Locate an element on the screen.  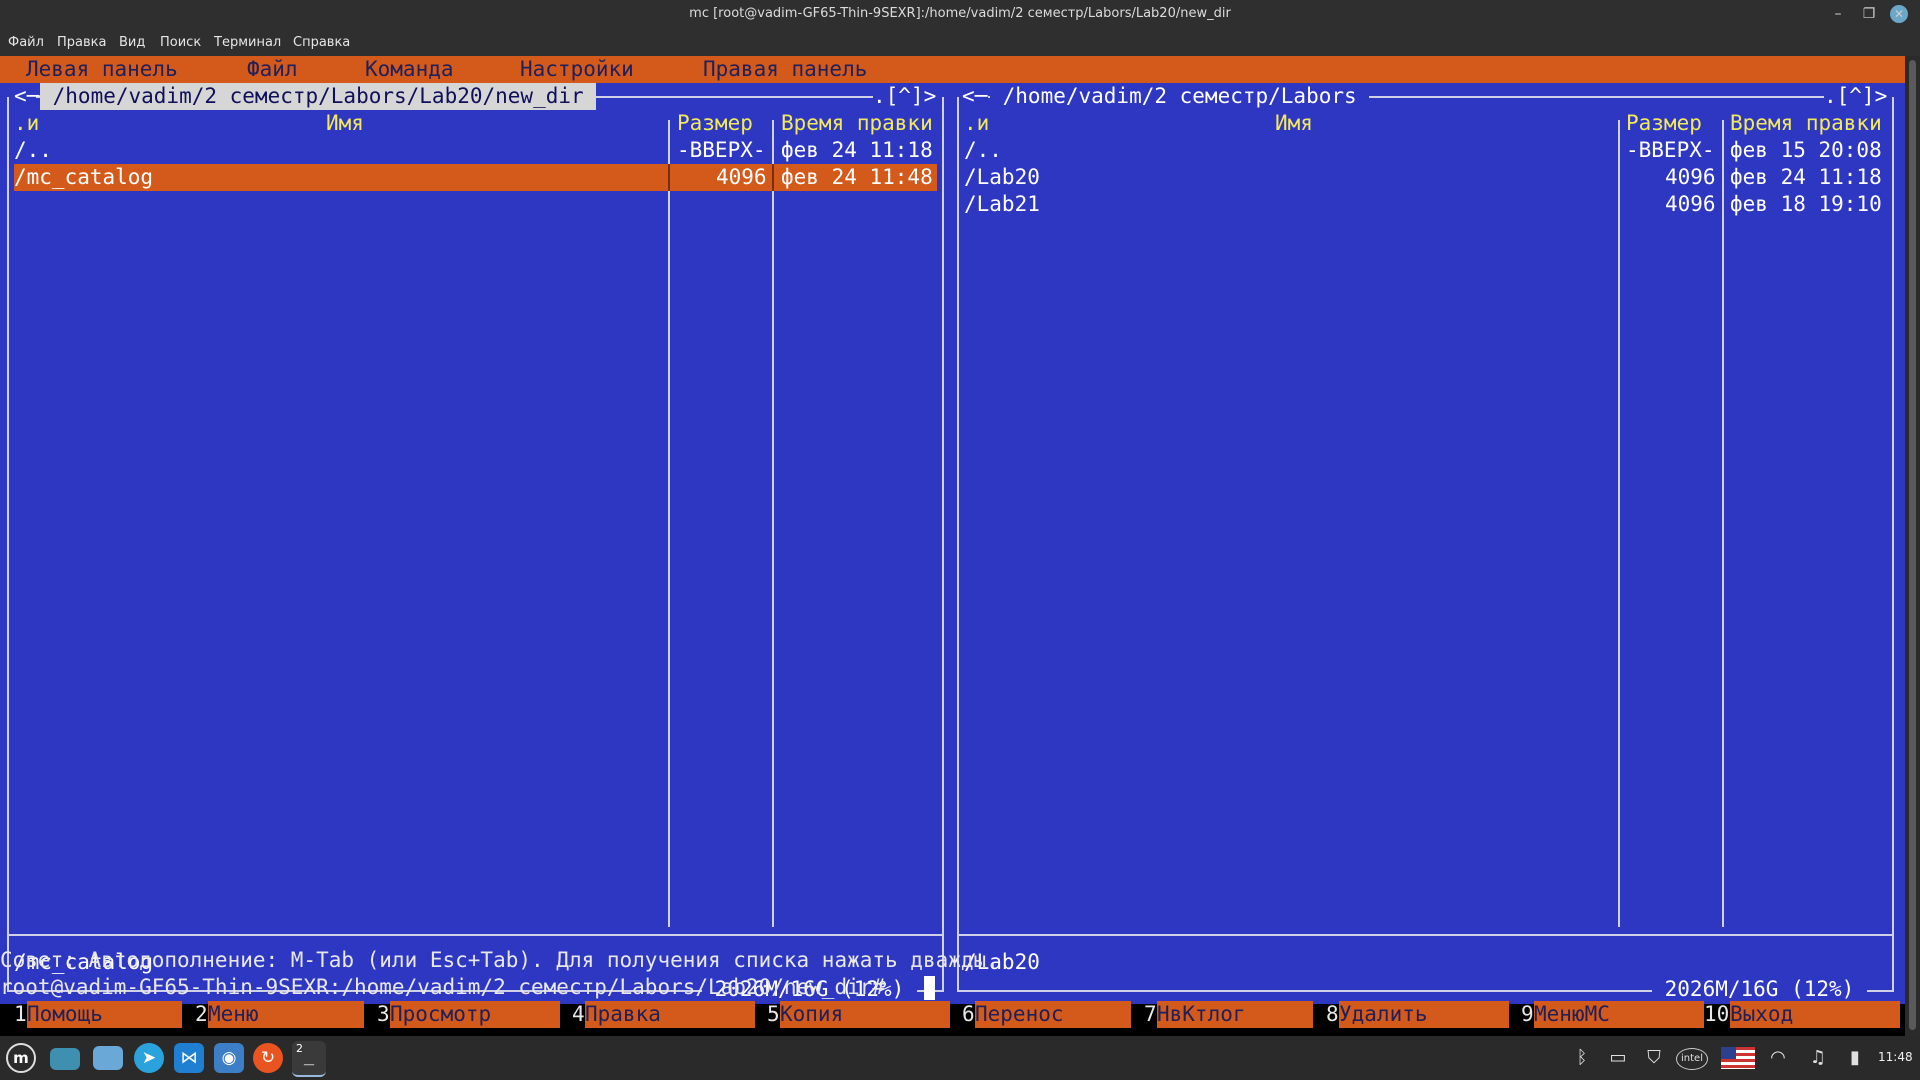
fkey-edit: 4 Правка is located at coordinates (663, 1014).